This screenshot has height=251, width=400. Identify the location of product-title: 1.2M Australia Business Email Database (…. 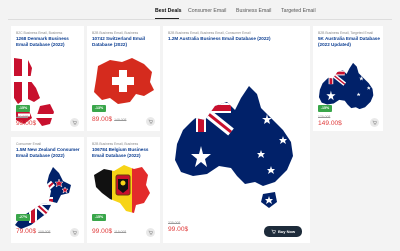
(233, 39).